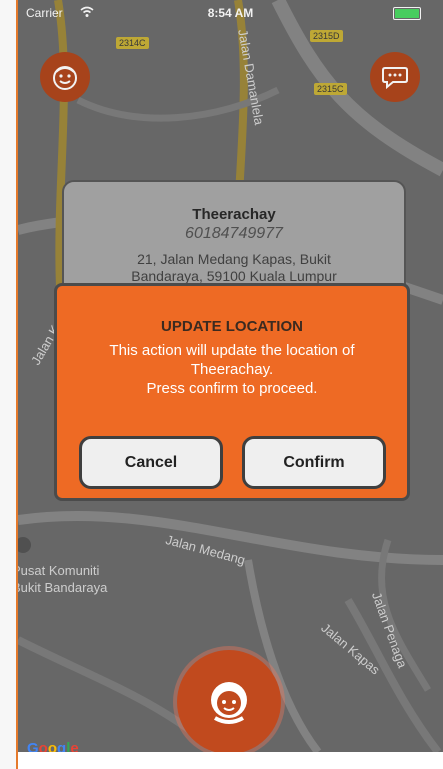  What do you see at coordinates (9, 384) in the screenshot?
I see `window-edge` at bounding box center [9, 384].